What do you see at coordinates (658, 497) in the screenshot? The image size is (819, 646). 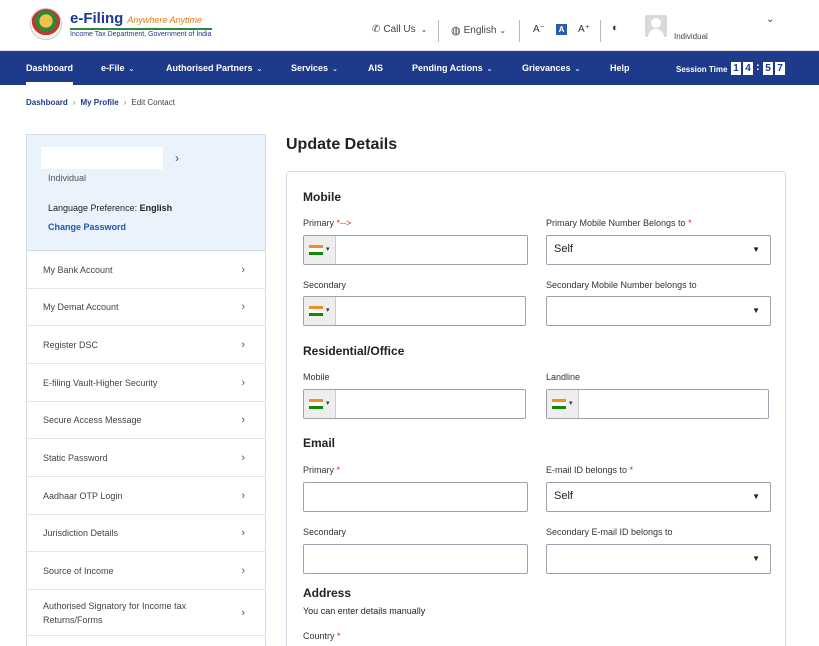 I see `email-belongs-select: Self ▼` at bounding box center [658, 497].